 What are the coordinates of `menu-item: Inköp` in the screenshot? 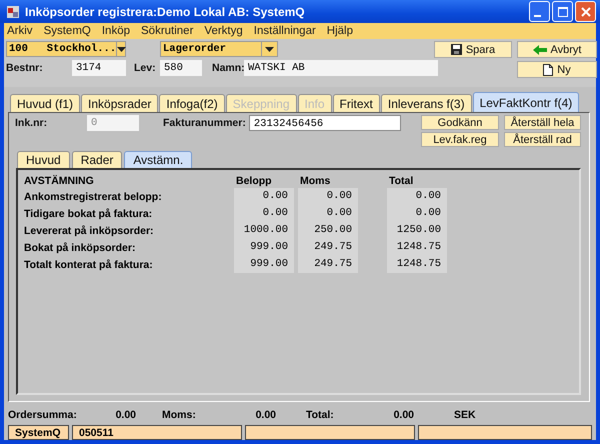 It's located at (116, 31).